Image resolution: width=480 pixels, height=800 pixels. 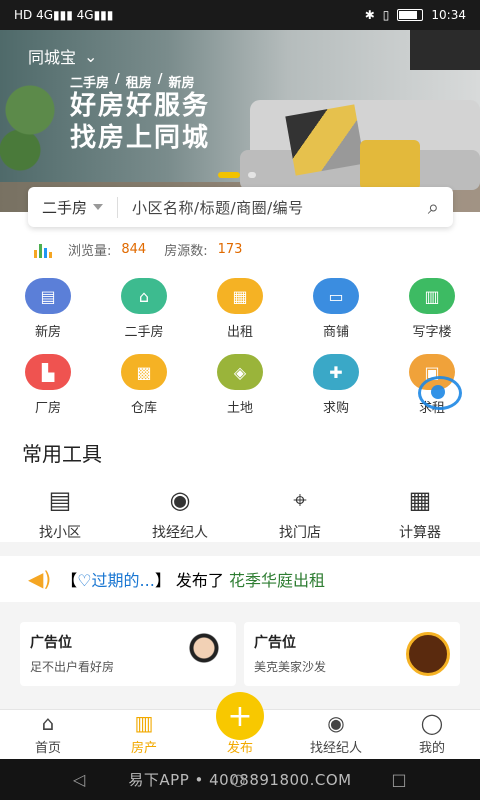 I want to click on notice-target: 花季华庭出租, so click(x=277, y=580).